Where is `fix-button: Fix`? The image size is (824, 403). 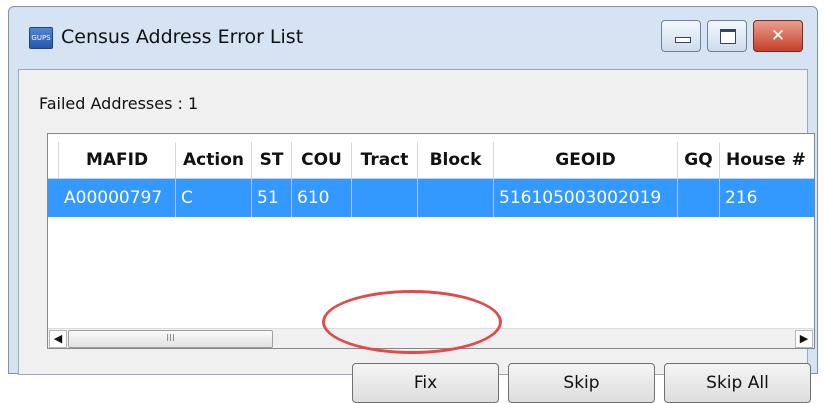
fix-button: Fix is located at coordinates (425, 383).